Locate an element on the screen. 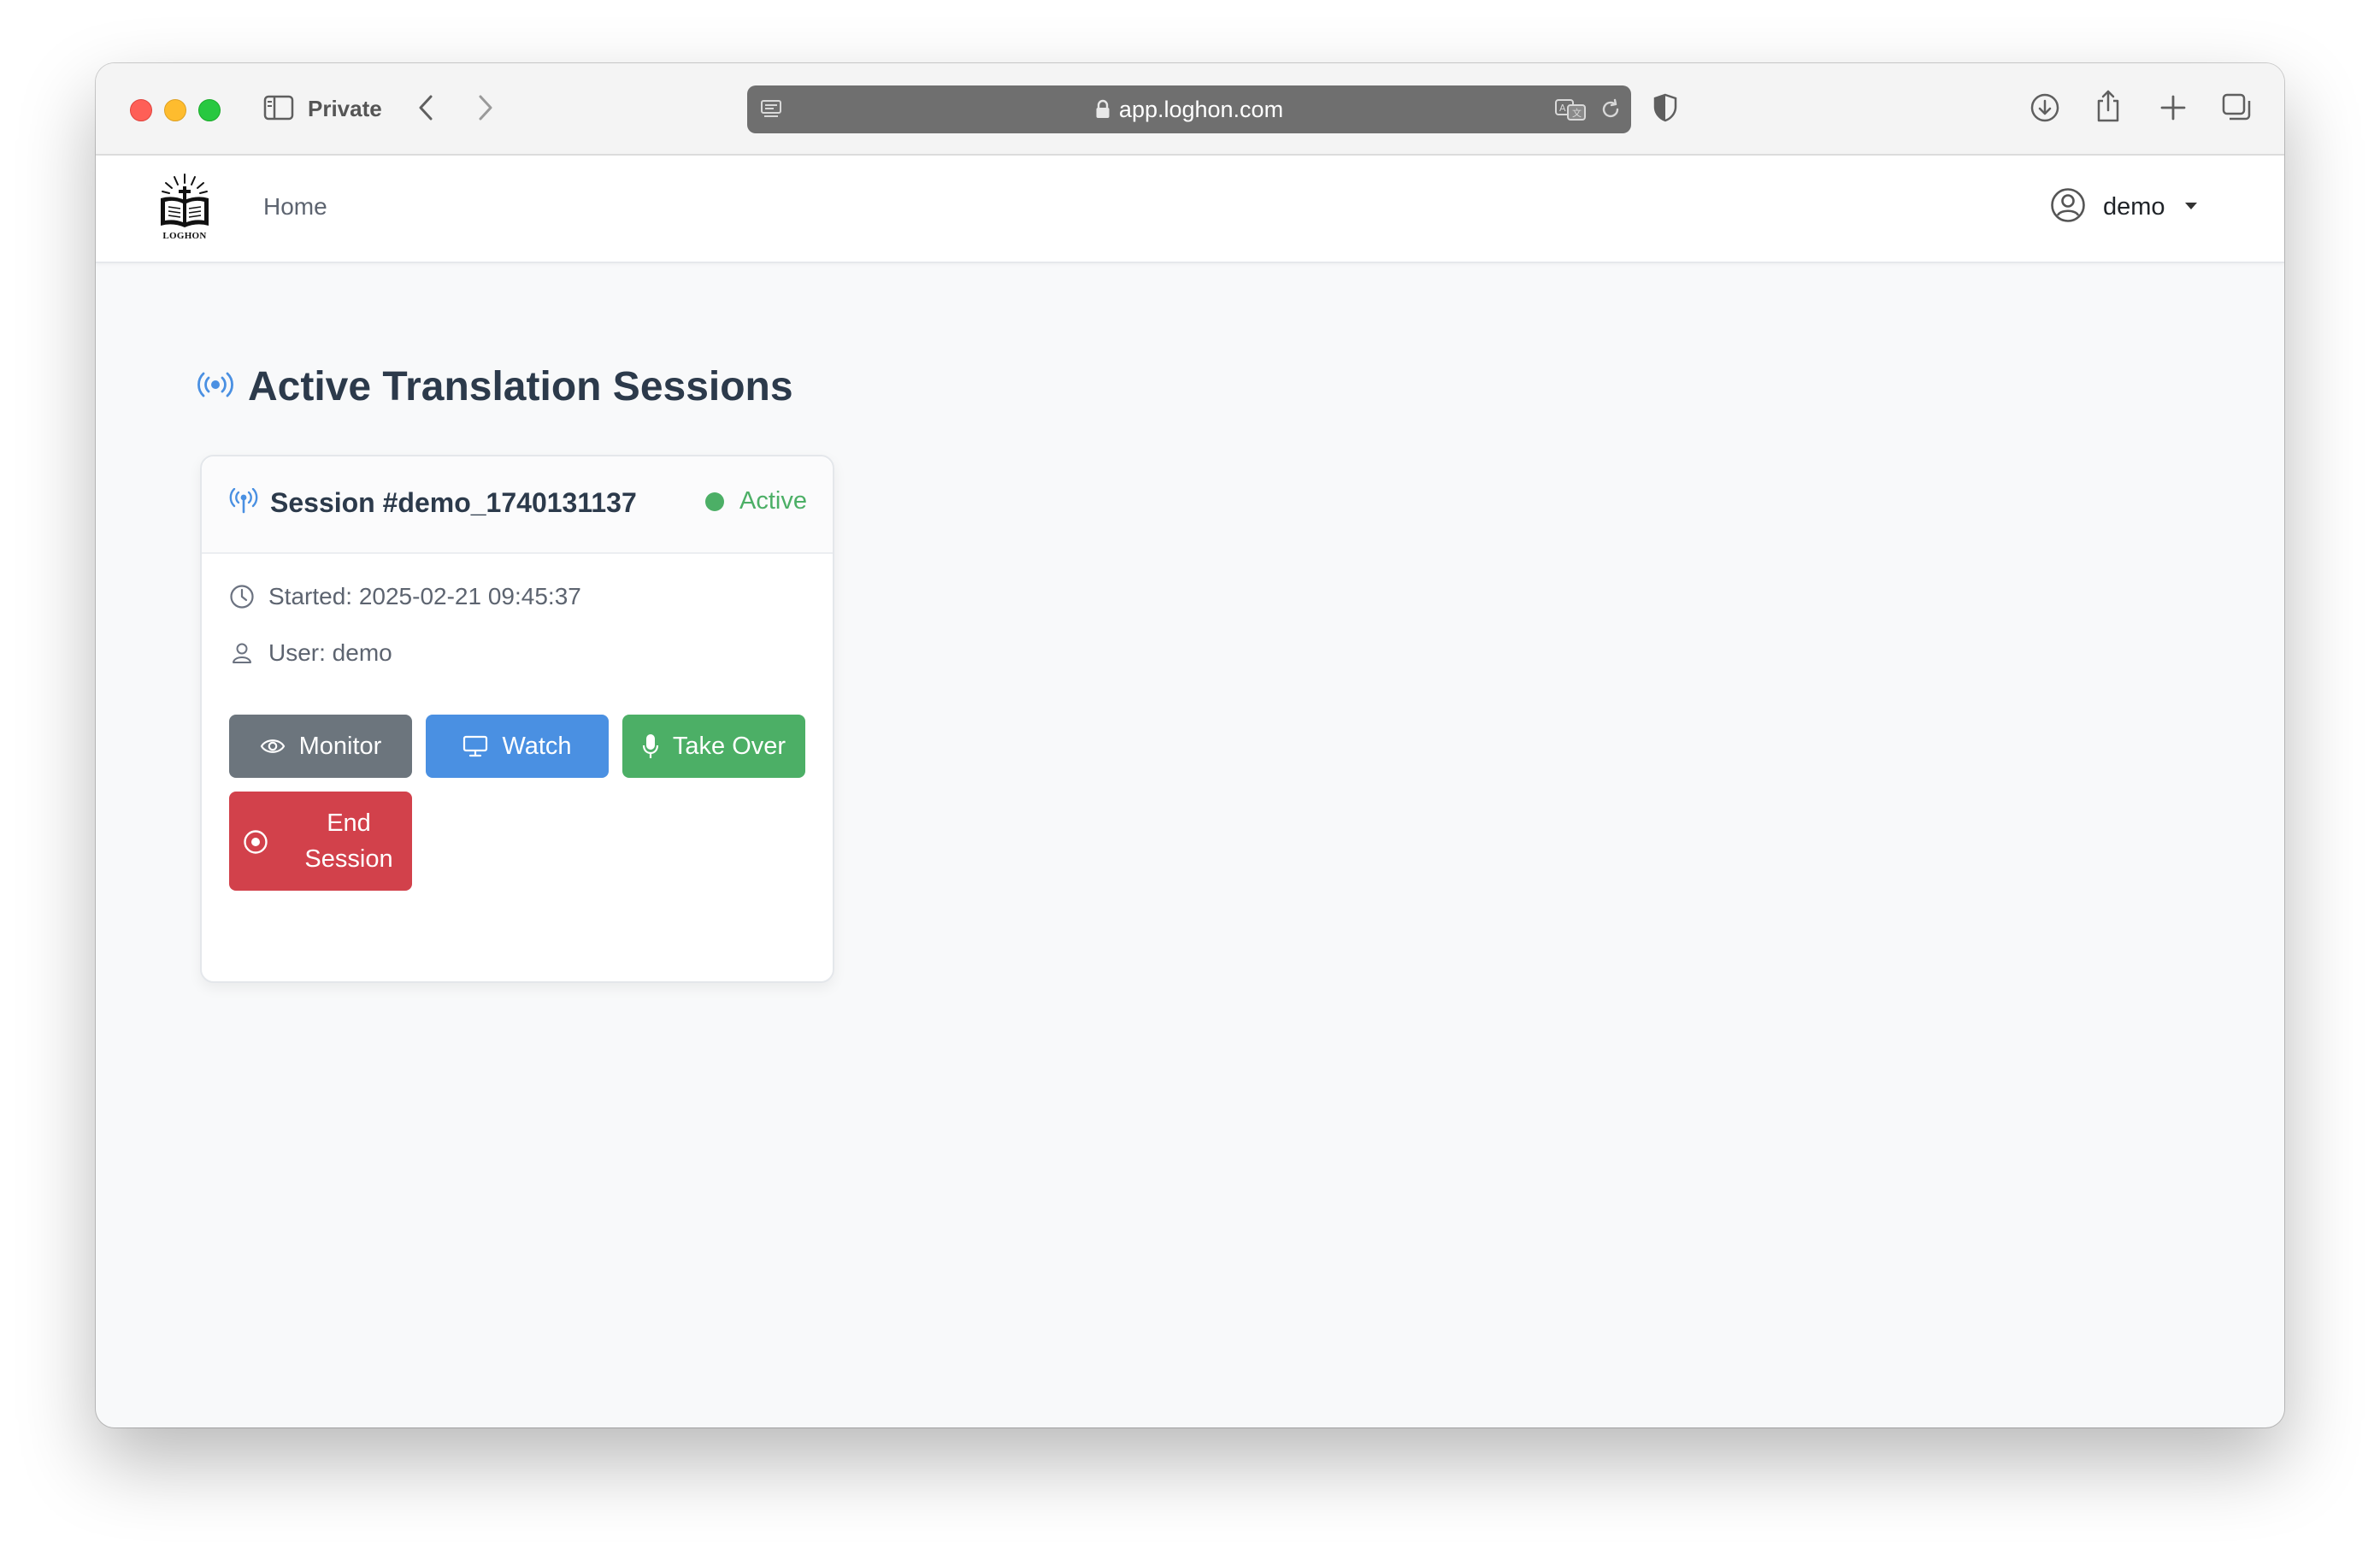 Image resolution: width=2380 pixels, height=1554 pixels. svg-text: A is located at coordinates (1563, 109).